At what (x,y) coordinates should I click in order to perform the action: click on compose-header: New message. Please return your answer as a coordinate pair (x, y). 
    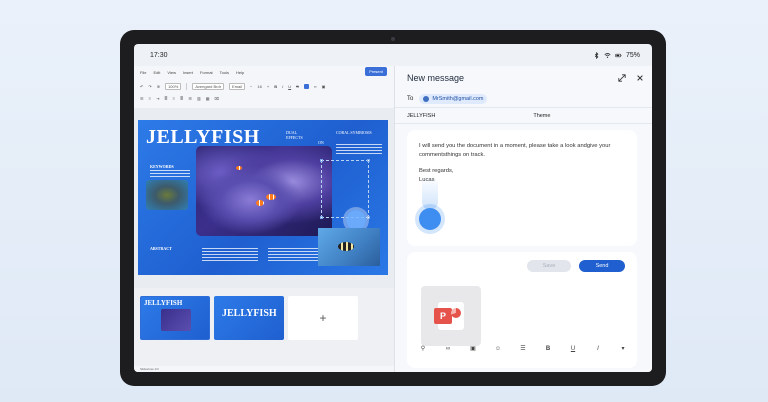
    Looking at the image, I should click on (523, 78).